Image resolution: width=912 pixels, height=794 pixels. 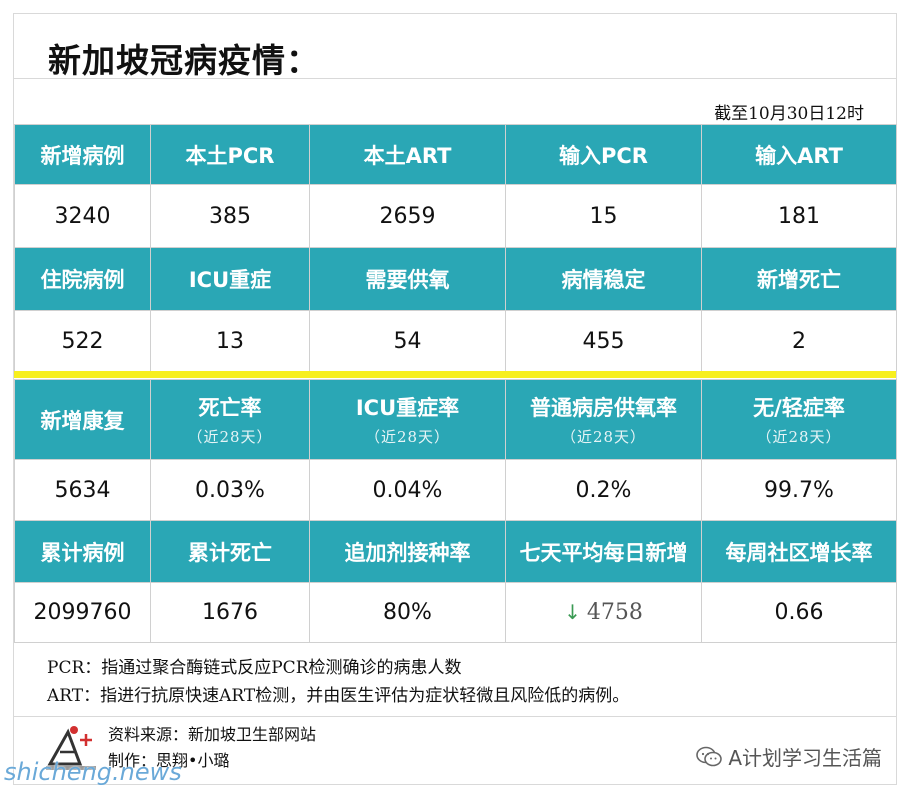 I want to click on header-total-deaths: 累计死亡, so click(x=230, y=551).